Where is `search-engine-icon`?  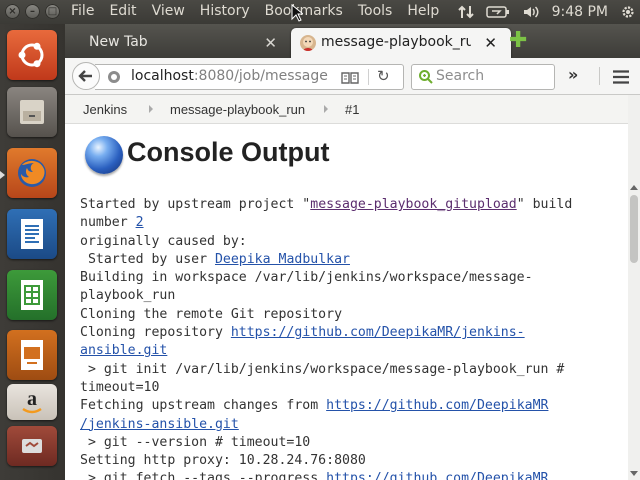
search-engine-icon is located at coordinates (426, 79).